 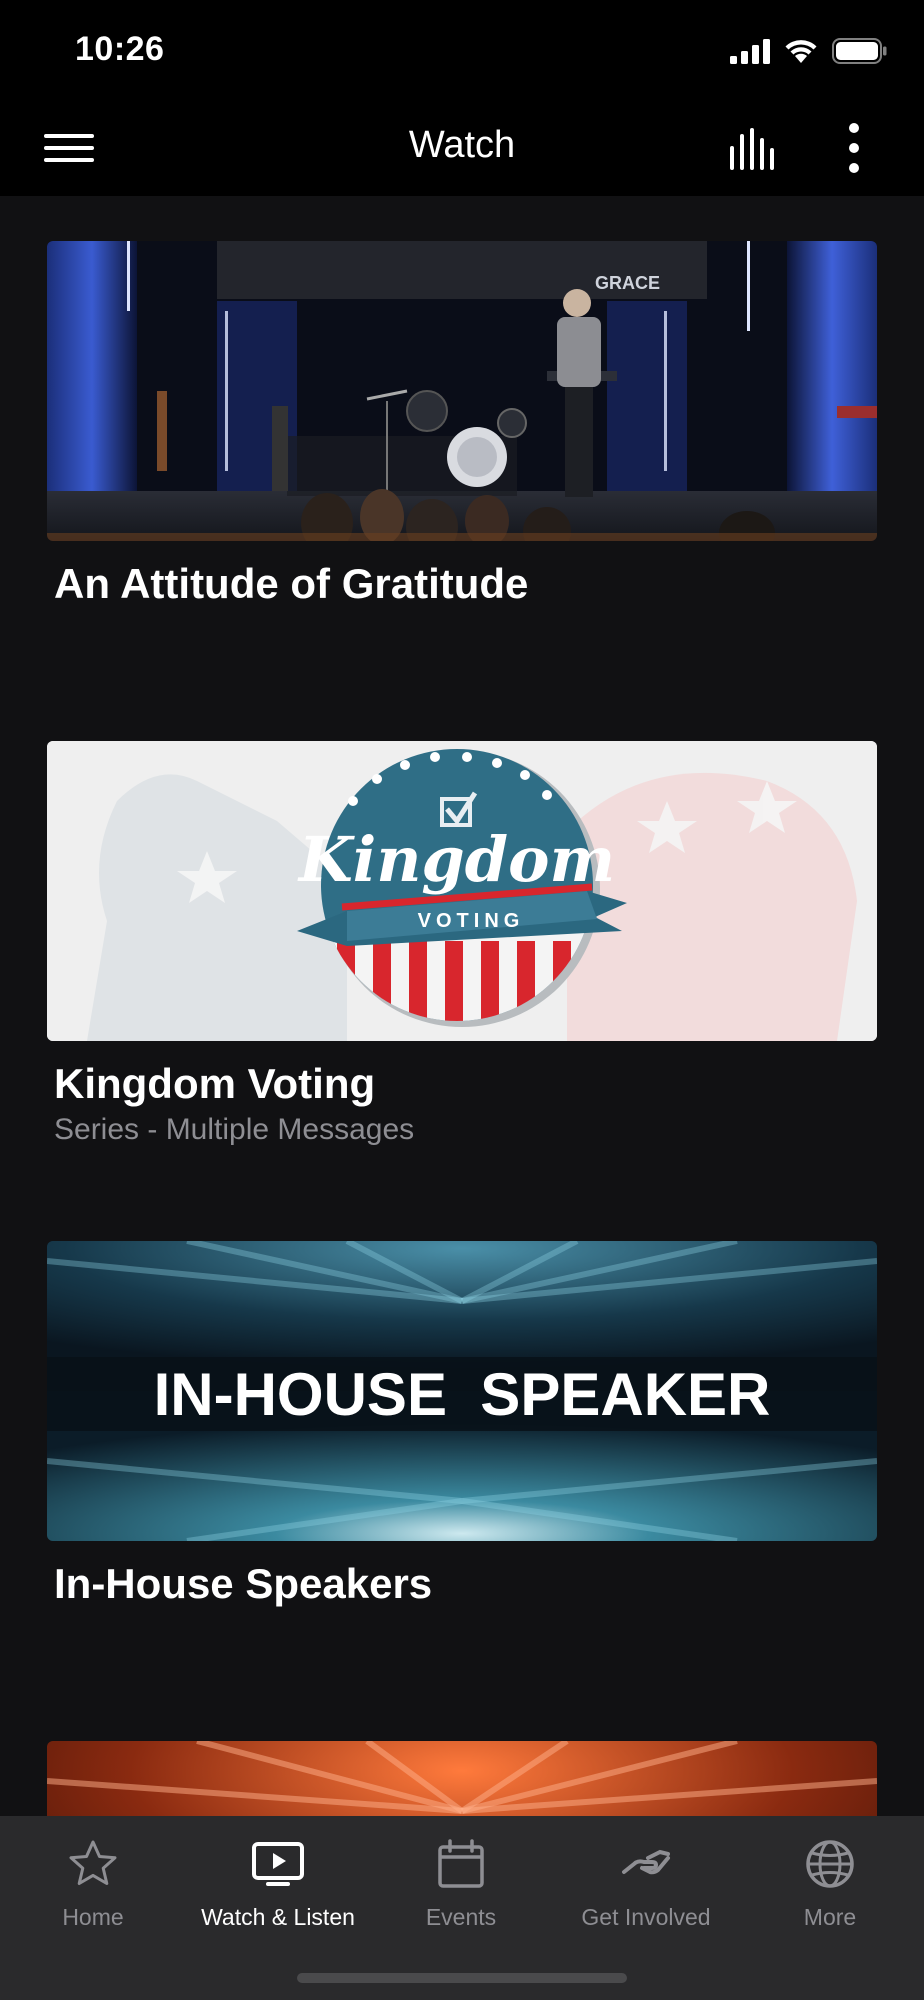 What do you see at coordinates (243, 1583) in the screenshot?
I see `item-title: In-House Speakers` at bounding box center [243, 1583].